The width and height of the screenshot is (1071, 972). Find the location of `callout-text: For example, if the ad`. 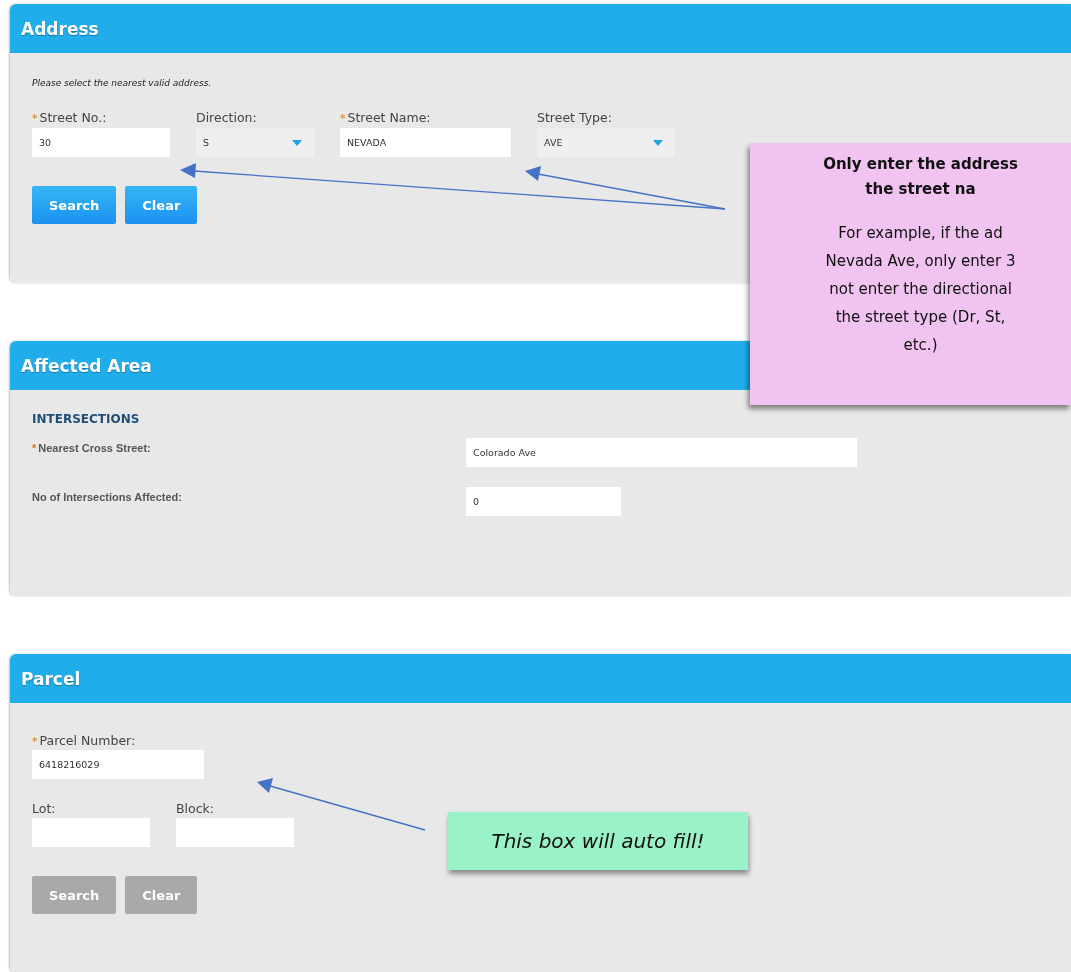

callout-text: For example, if the ad is located at coordinates (920, 233).